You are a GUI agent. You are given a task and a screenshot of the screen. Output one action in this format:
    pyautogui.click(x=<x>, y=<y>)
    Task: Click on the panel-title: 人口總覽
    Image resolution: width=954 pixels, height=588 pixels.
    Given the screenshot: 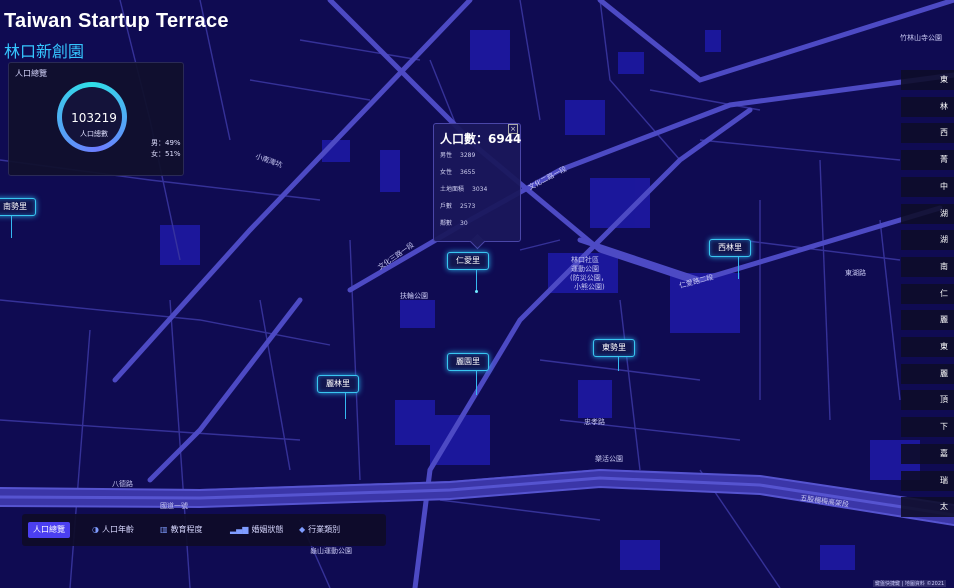 What is the action you would take?
    pyautogui.click(x=31, y=73)
    